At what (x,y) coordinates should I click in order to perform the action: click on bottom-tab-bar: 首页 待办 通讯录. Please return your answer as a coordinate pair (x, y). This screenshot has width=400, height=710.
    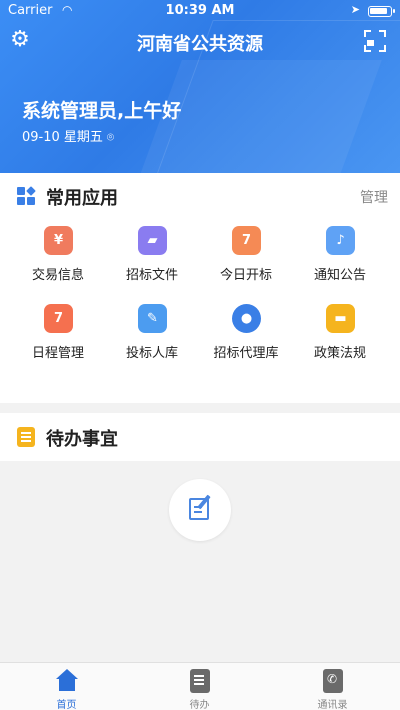
    Looking at the image, I should click on (200, 686).